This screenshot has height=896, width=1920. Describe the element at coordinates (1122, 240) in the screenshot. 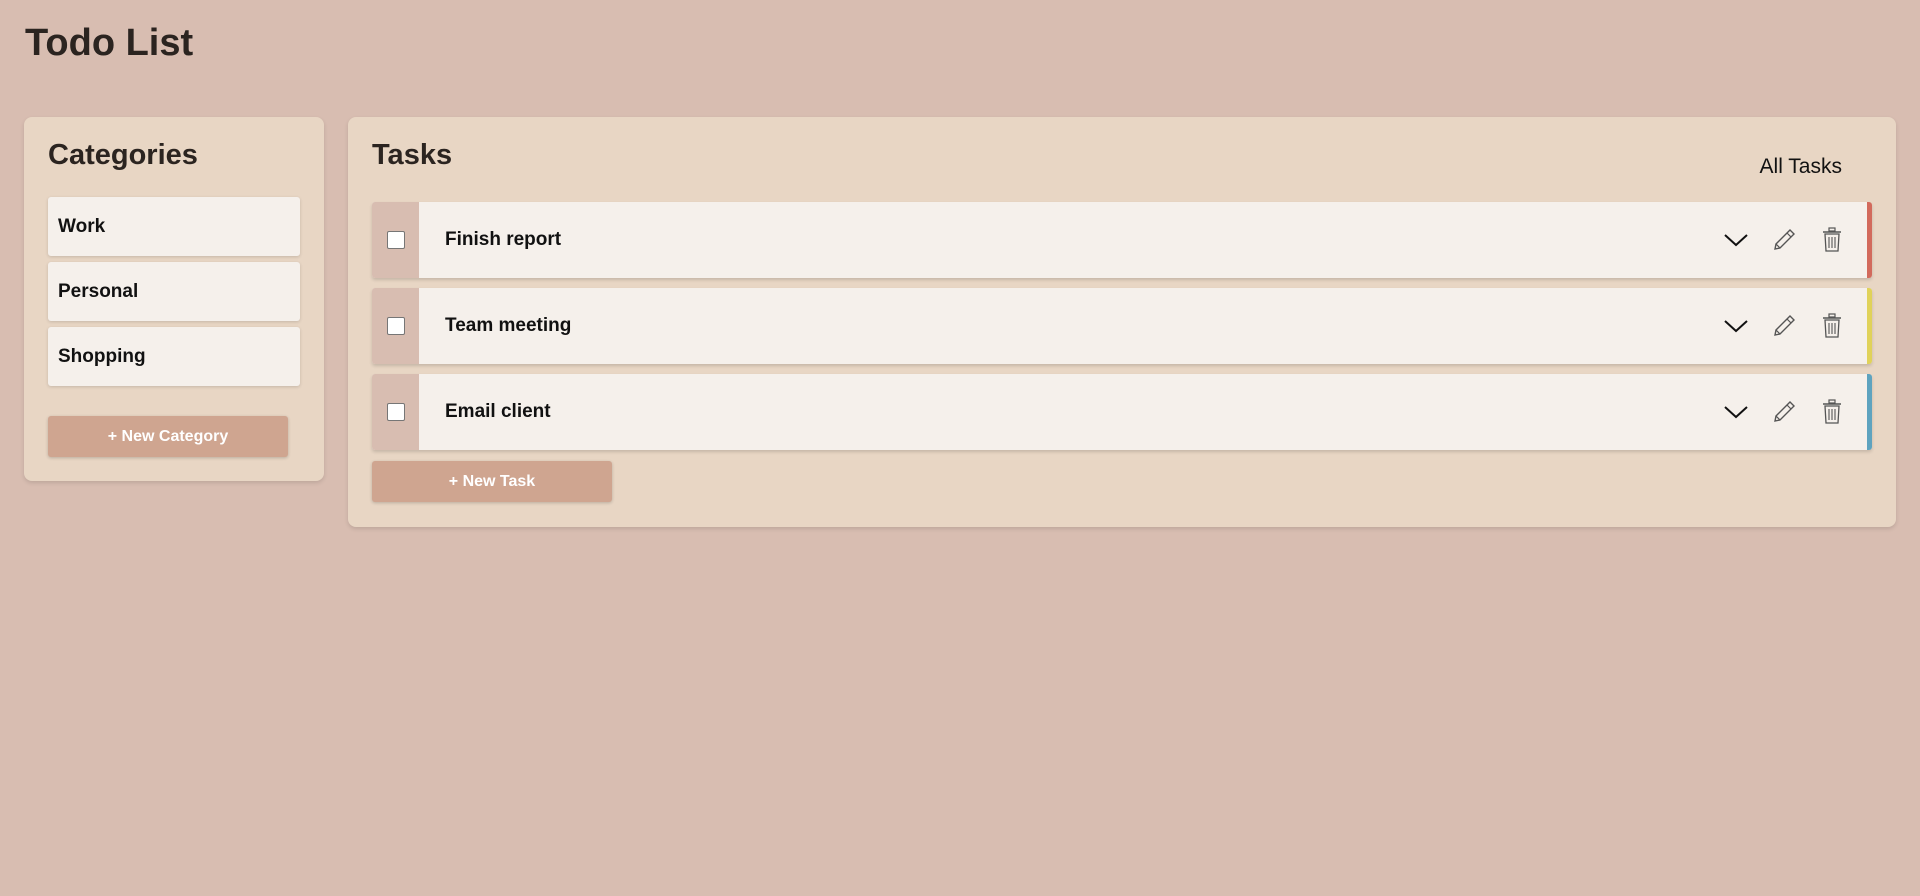

I see `task-row: Finish report` at that location.